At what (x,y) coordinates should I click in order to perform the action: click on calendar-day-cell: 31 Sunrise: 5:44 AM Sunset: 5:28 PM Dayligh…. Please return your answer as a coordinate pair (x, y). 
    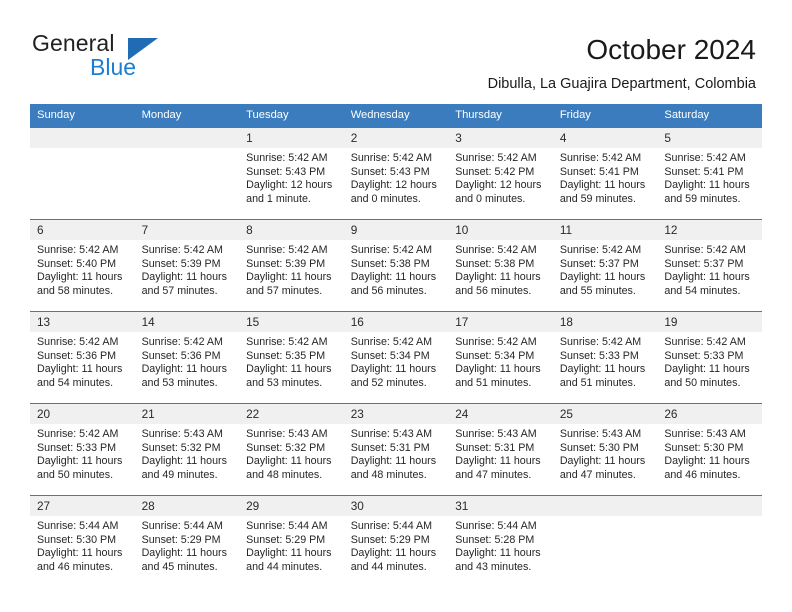
    Looking at the image, I should click on (500, 541).